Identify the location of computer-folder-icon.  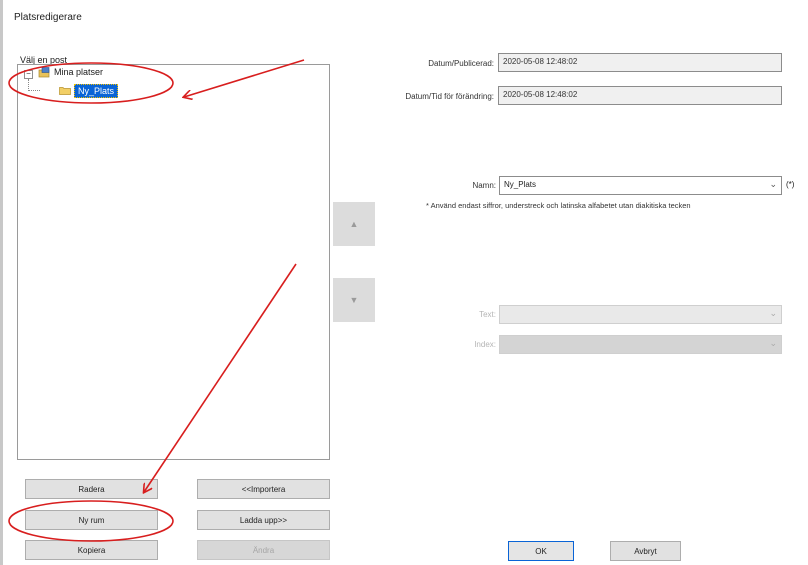
(44, 72).